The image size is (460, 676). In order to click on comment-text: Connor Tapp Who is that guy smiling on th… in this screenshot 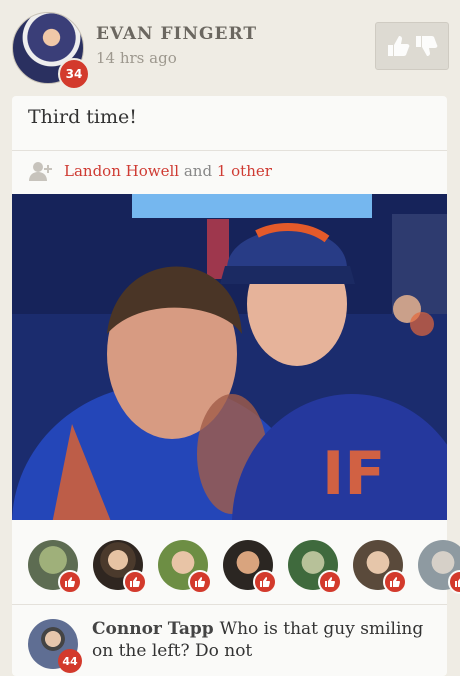, I will do `click(264, 640)`.